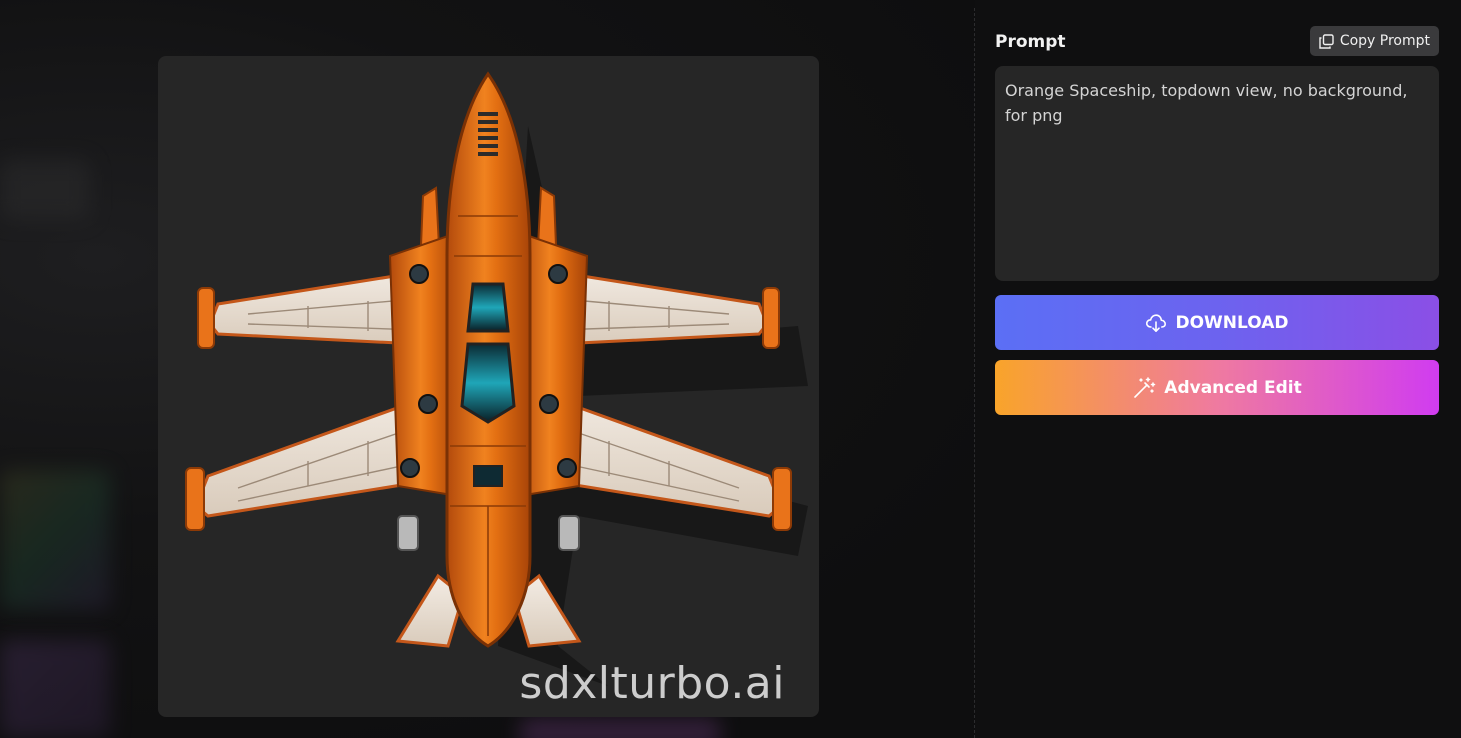 This screenshot has height=738, width=1461. What do you see at coordinates (1232, 322) in the screenshot?
I see `download-label: DOWNLOAD` at bounding box center [1232, 322].